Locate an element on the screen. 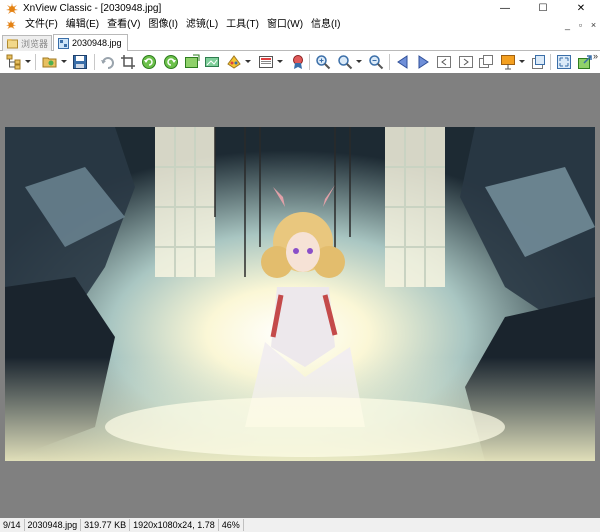 The height and width of the screenshot is (532, 600). toolbar: » is located at coordinates (300, 62).